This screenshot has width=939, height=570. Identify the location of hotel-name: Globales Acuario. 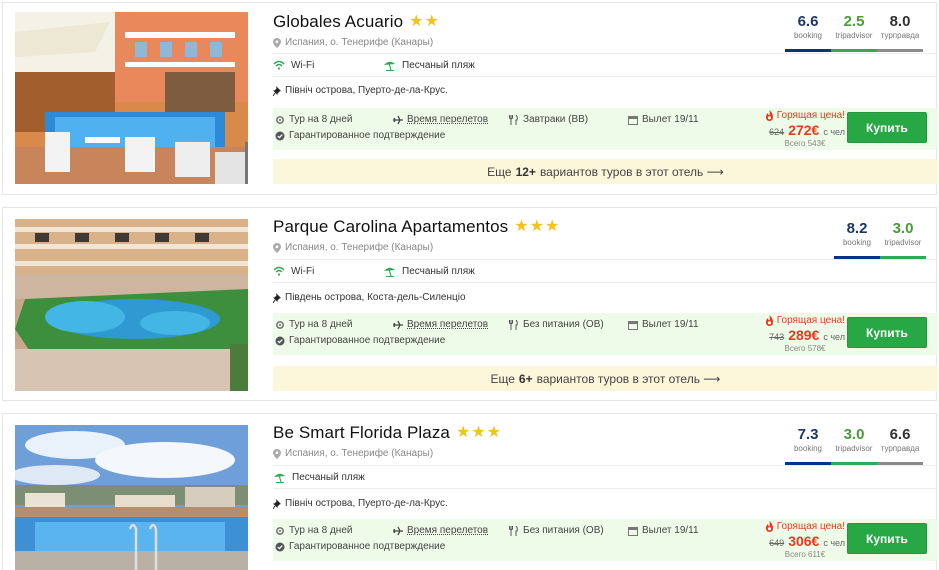
(338, 22).